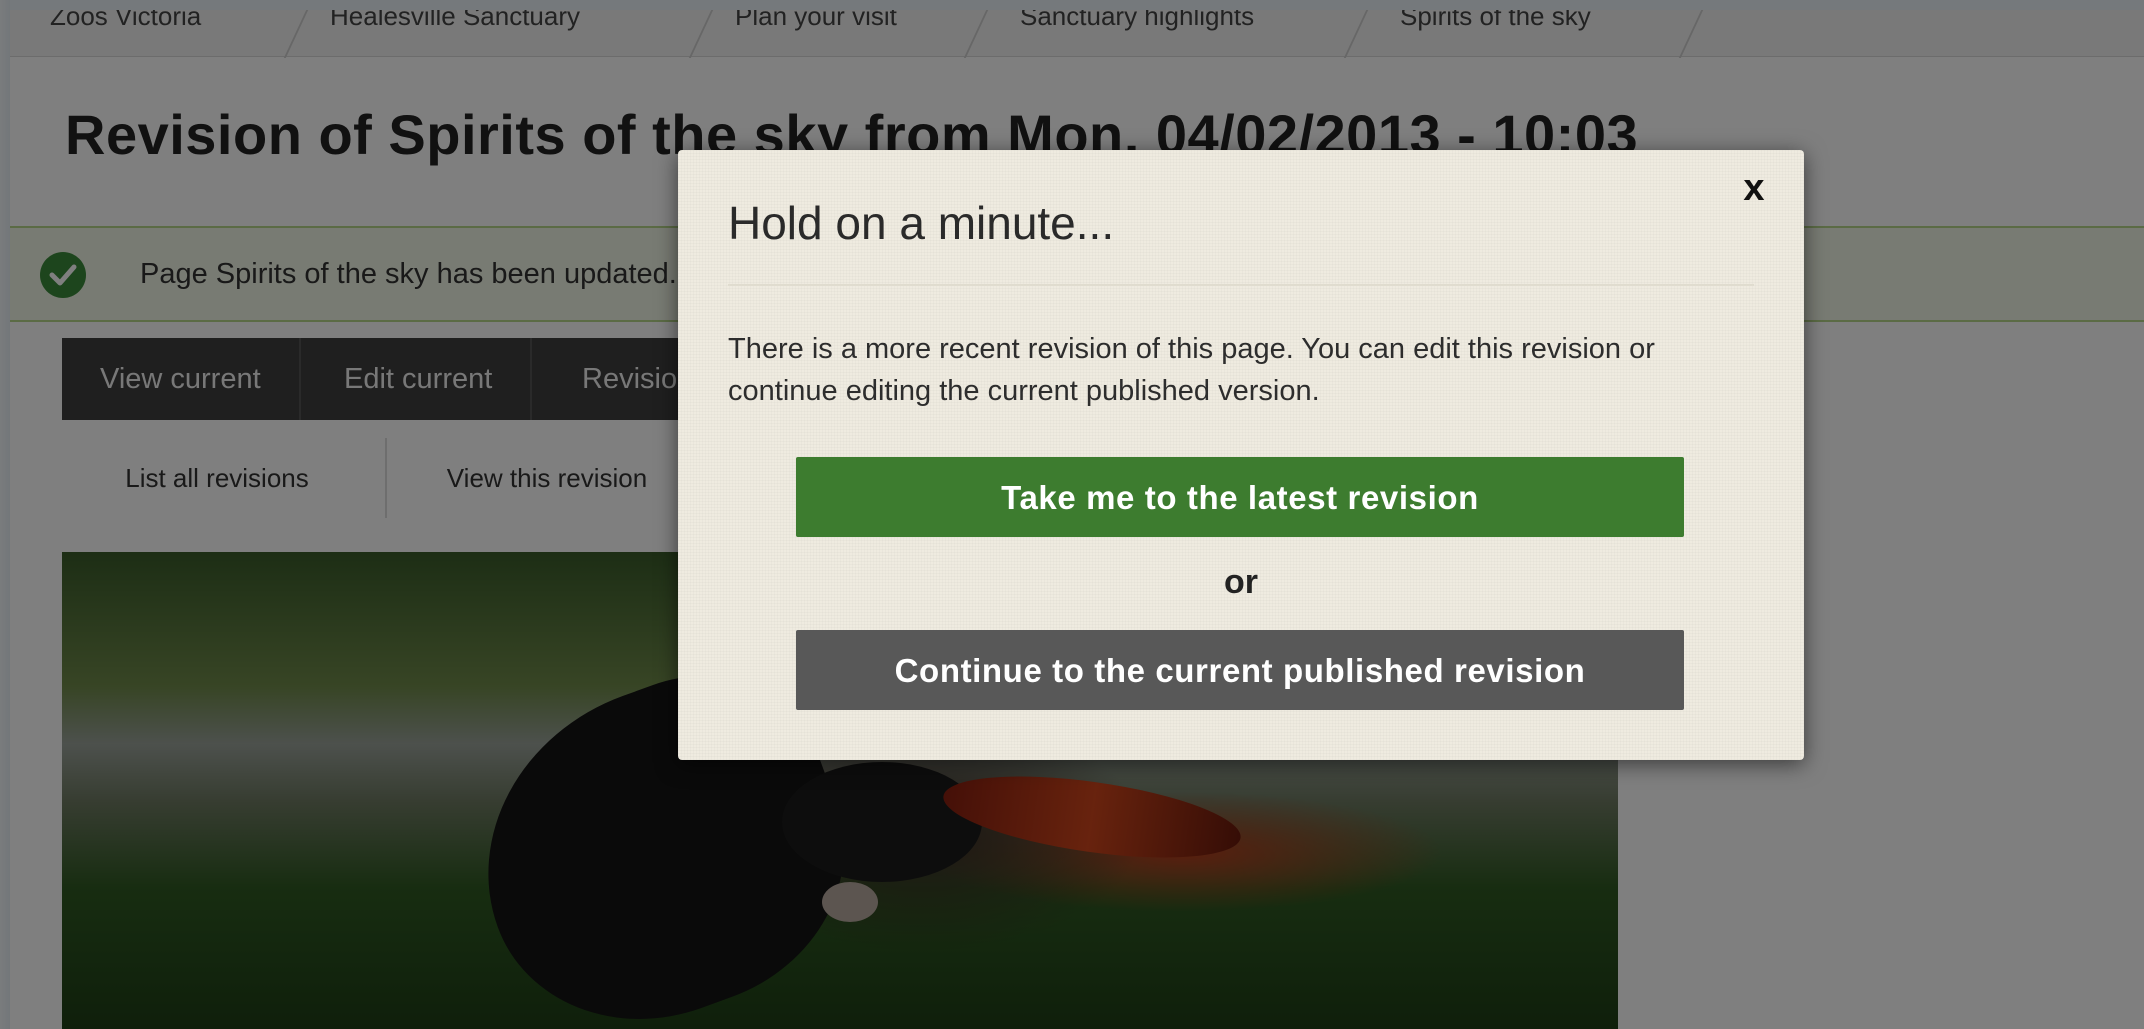  I want to click on or-separator-text: or, so click(1241, 582).